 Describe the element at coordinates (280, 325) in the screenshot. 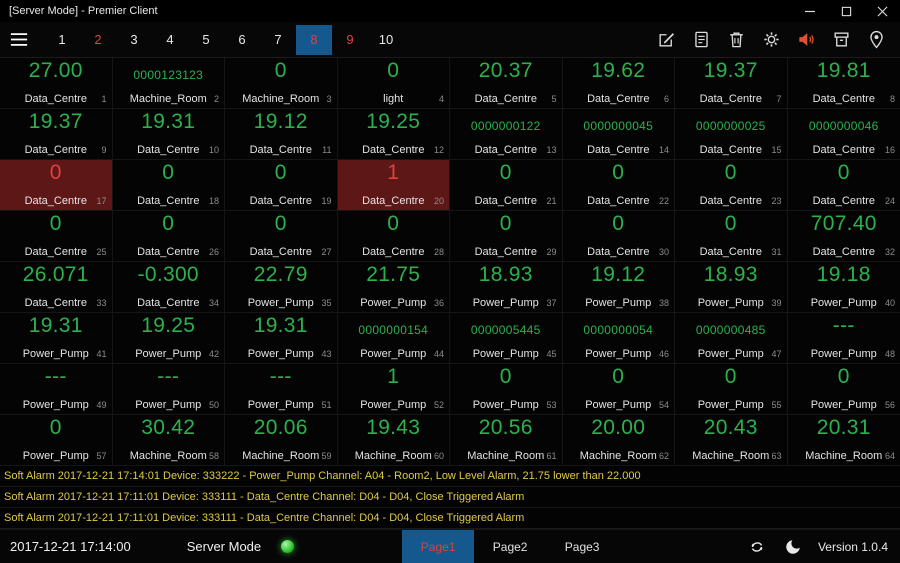

I see `tile-value: 19.31` at that location.